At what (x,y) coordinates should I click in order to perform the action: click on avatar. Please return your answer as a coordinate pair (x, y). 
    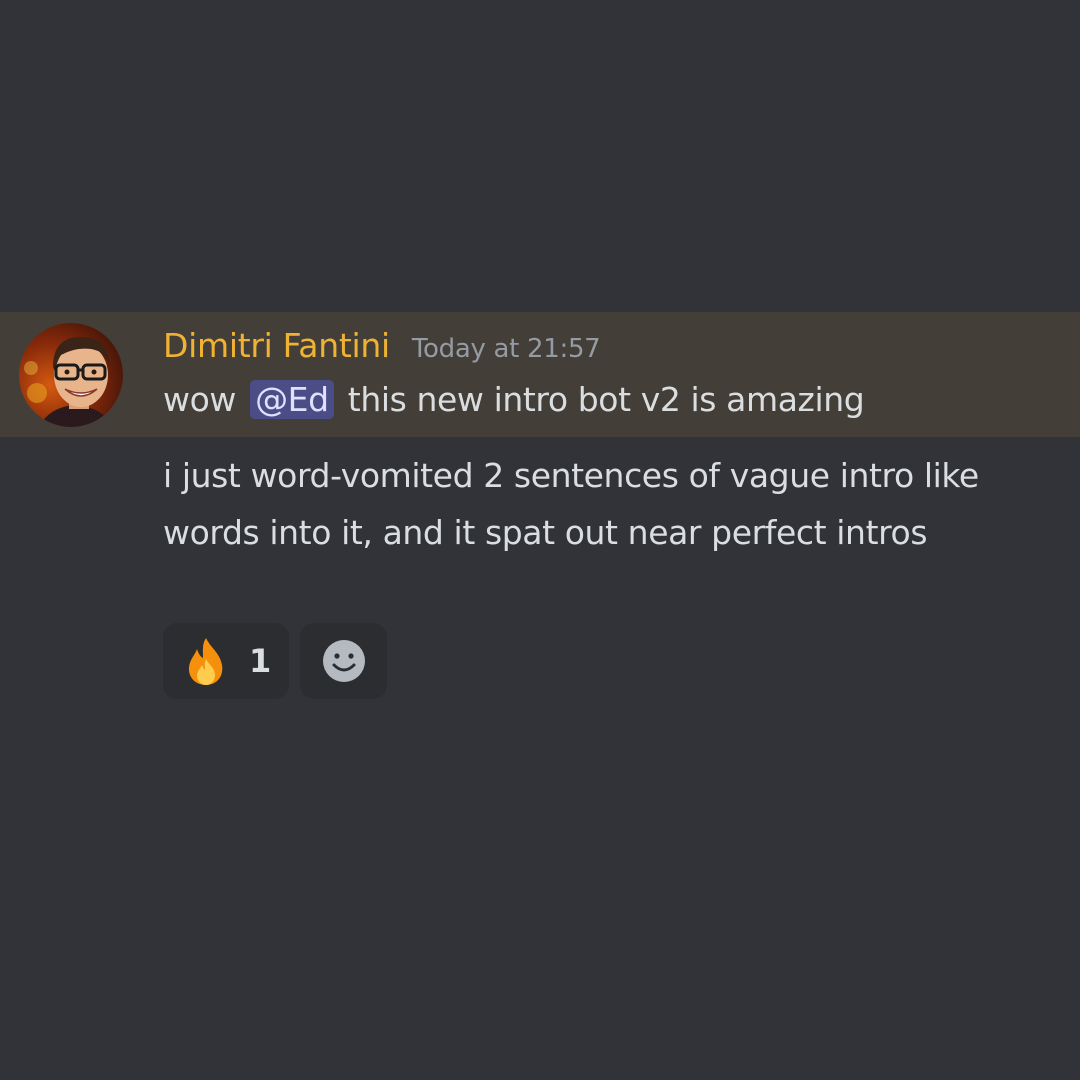
    Looking at the image, I should click on (71, 375).